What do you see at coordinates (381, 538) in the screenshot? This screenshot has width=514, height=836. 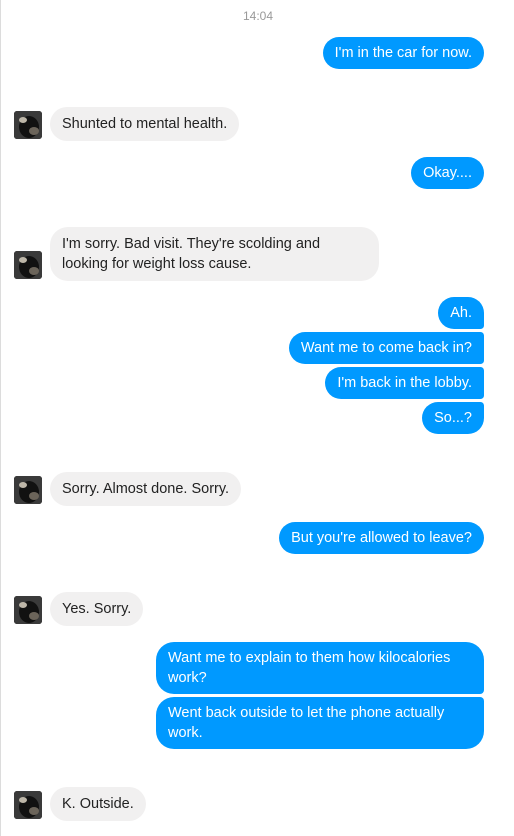 I see `outgoing-message: But you're allowed to leave?` at bounding box center [381, 538].